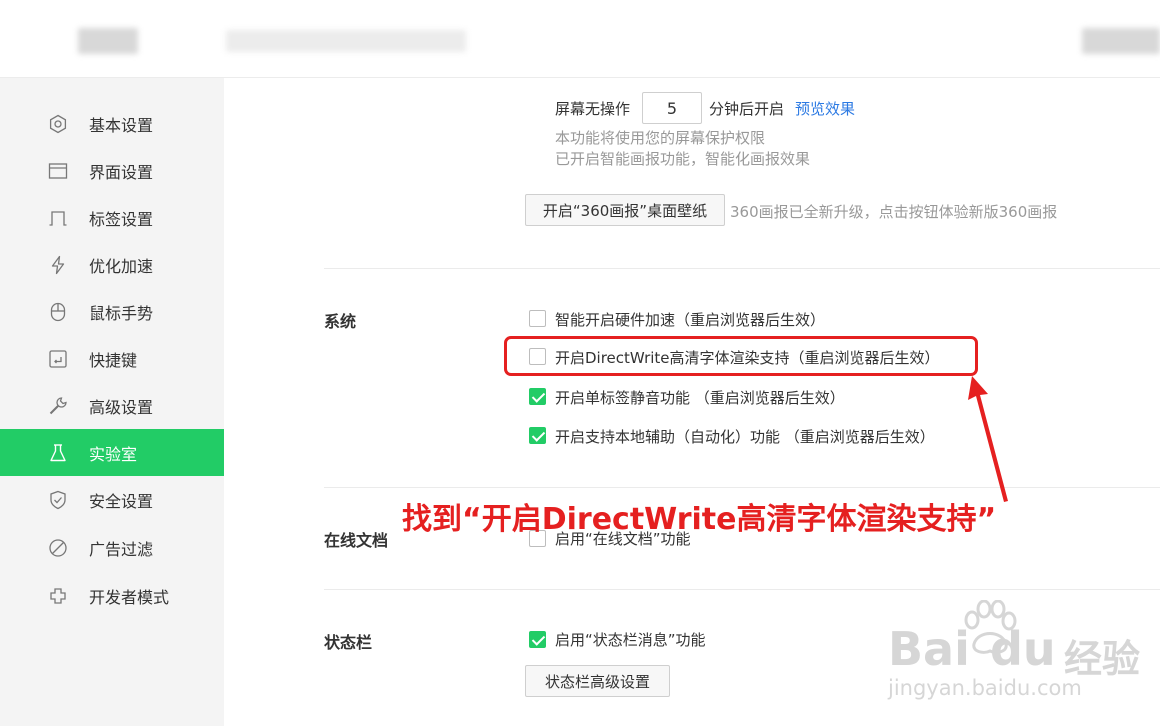 This screenshot has height=726, width=1160. I want to click on section-title-online-docs: 在线文档, so click(356, 540).